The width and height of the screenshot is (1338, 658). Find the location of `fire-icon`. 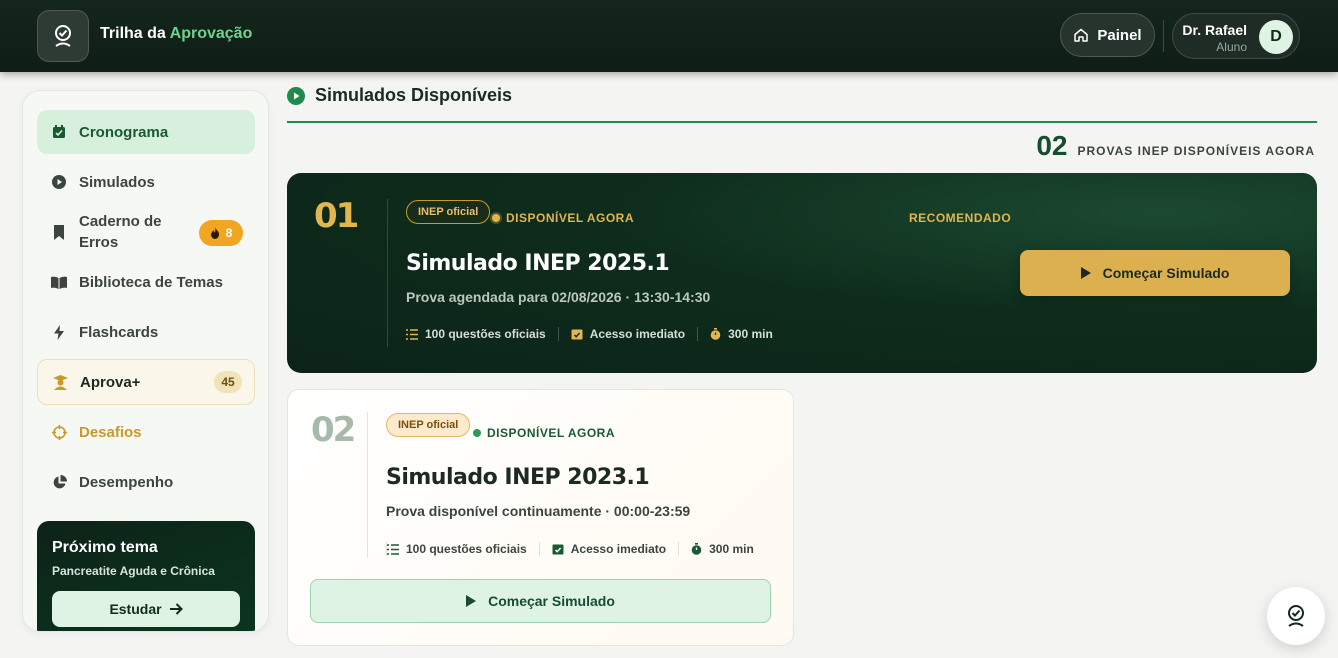

fire-icon is located at coordinates (214, 233).